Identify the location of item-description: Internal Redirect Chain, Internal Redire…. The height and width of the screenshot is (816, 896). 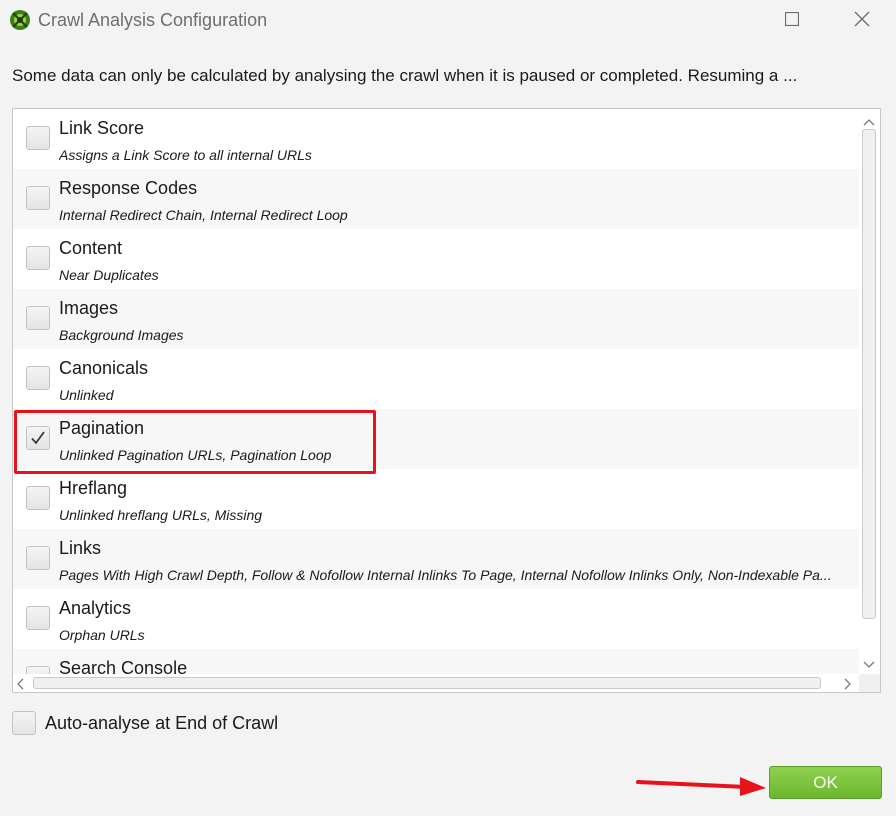
(203, 215).